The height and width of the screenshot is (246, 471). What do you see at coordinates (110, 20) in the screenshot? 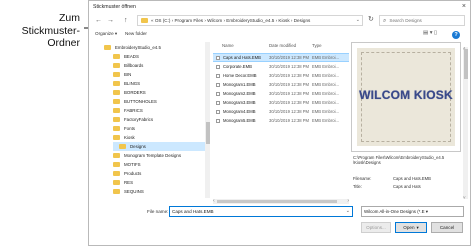
I see `forward-arrow-icon: →` at bounding box center [110, 20].